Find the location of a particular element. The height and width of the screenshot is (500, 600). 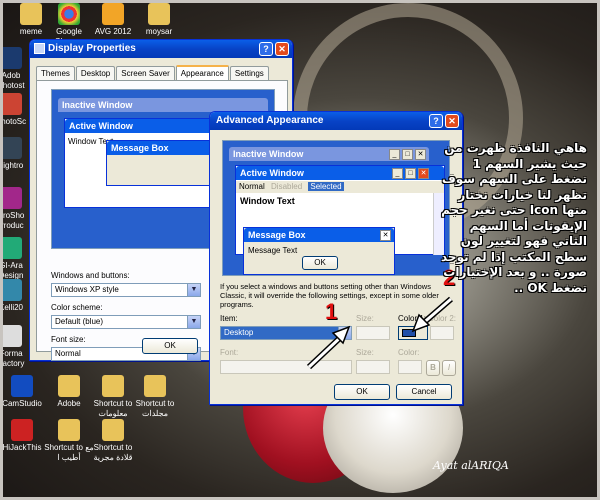

preview-message-title: Message Box is located at coordinates (165, 148).